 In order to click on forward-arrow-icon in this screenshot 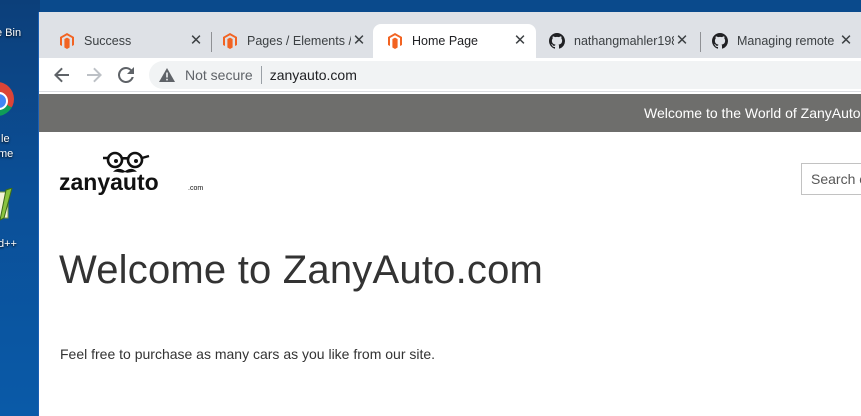, I will do `click(94, 75)`.